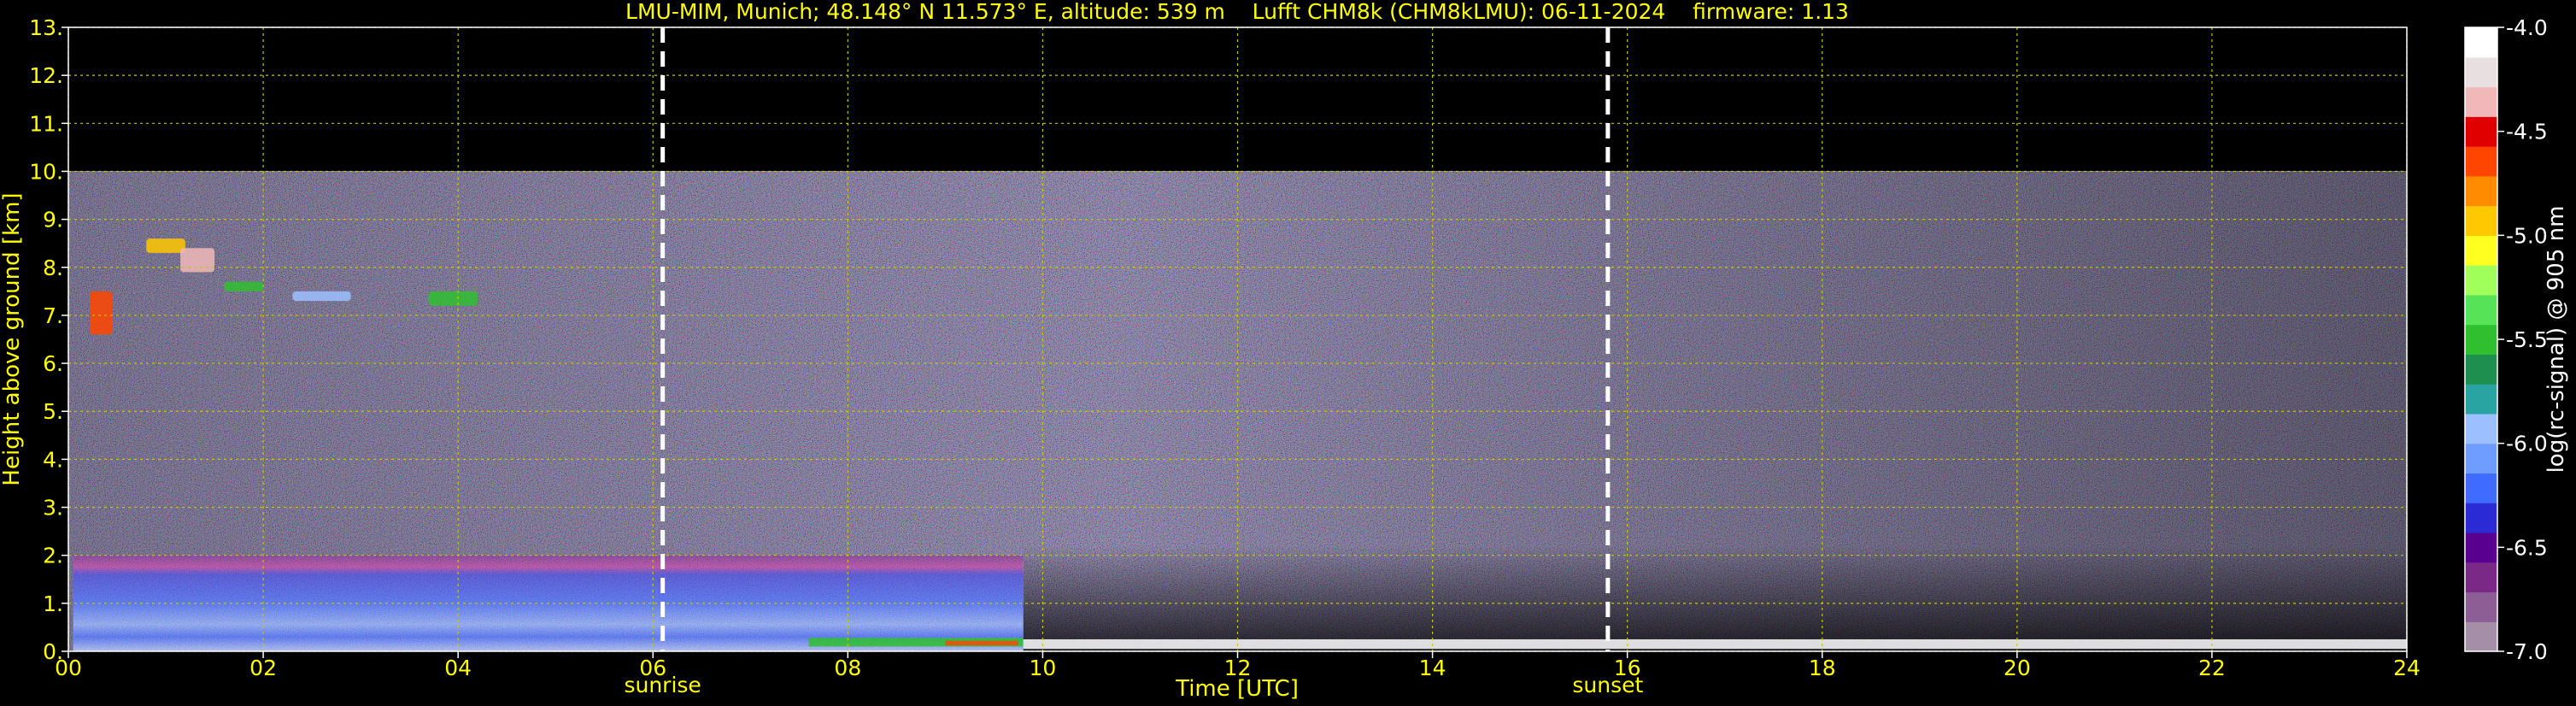 This screenshot has height=706, width=2576. Describe the element at coordinates (2527, 651) in the screenshot. I see `colorbar-tick-label: -7.0` at that location.